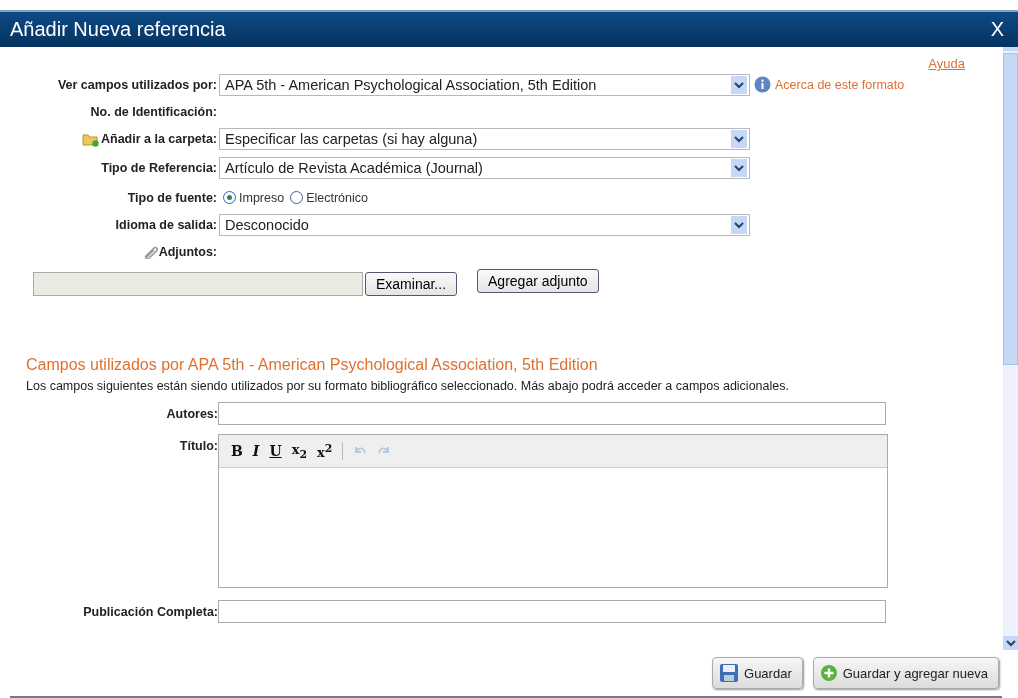  I want to click on plus-circle-icon, so click(828, 673).